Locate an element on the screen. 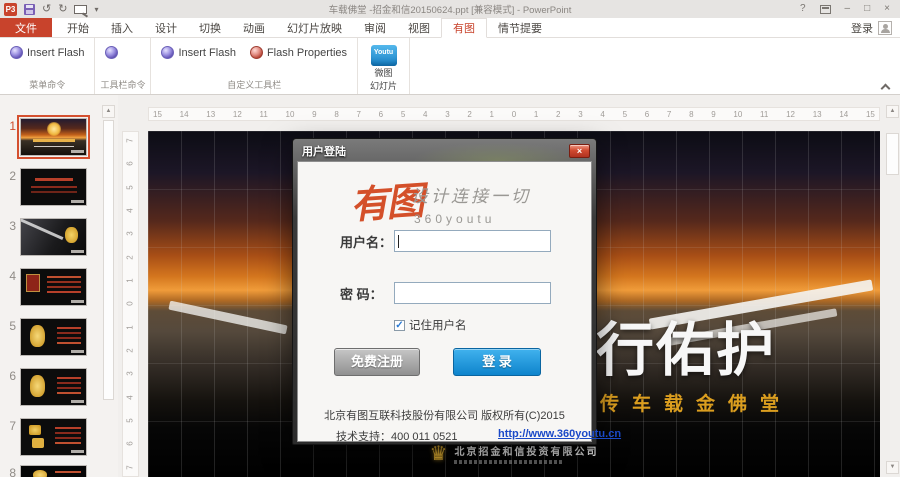 The height and width of the screenshot is (477, 900). company-name: 北京招金和信投资有限公司 is located at coordinates (526, 452).